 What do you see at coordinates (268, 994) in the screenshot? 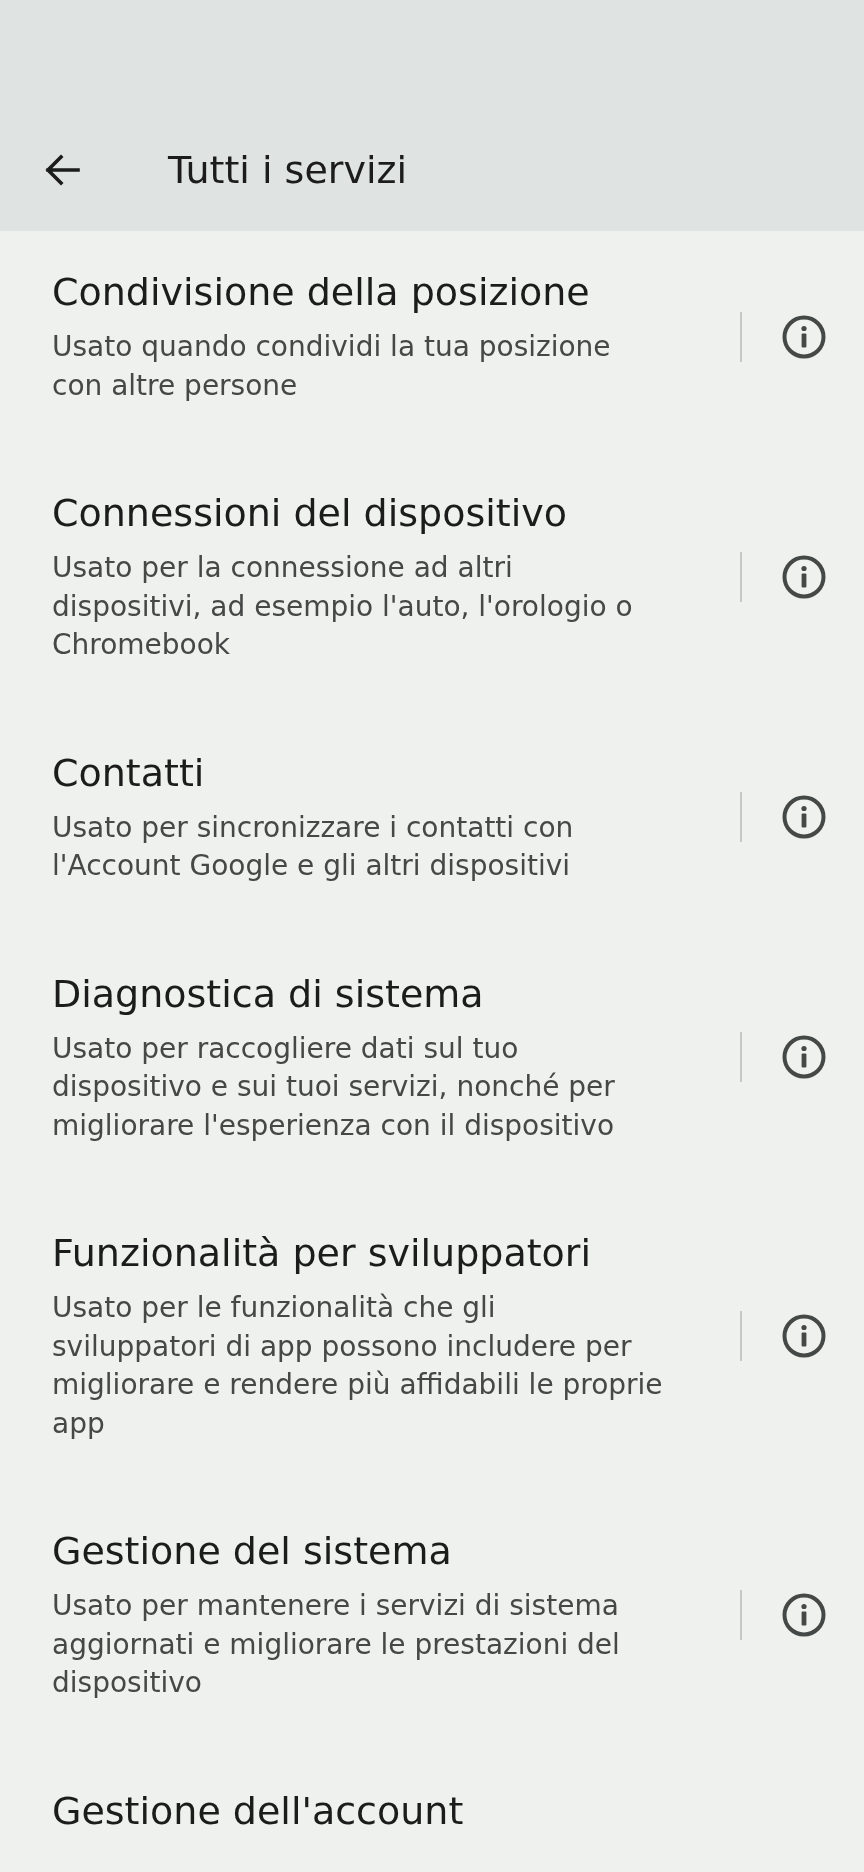
I see `service-title: Diagnostica di sistema` at bounding box center [268, 994].